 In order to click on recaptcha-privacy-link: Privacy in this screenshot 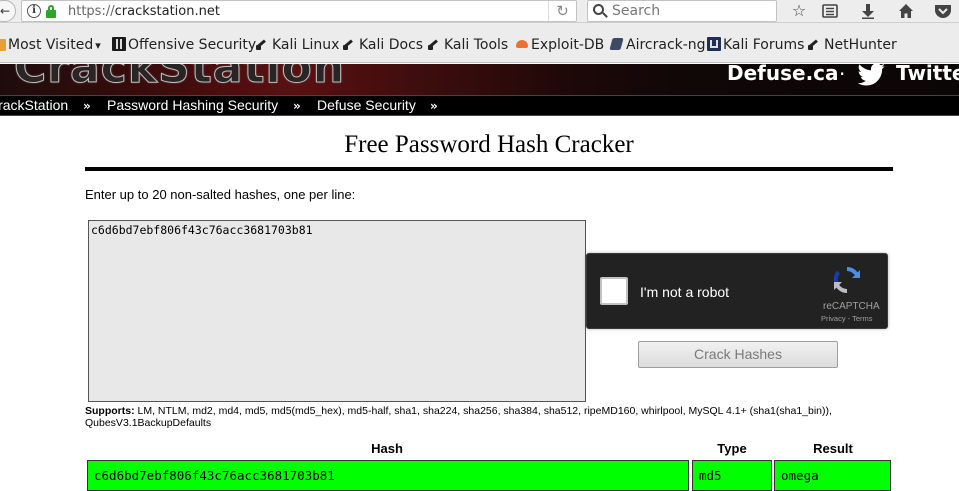, I will do `click(833, 318)`.